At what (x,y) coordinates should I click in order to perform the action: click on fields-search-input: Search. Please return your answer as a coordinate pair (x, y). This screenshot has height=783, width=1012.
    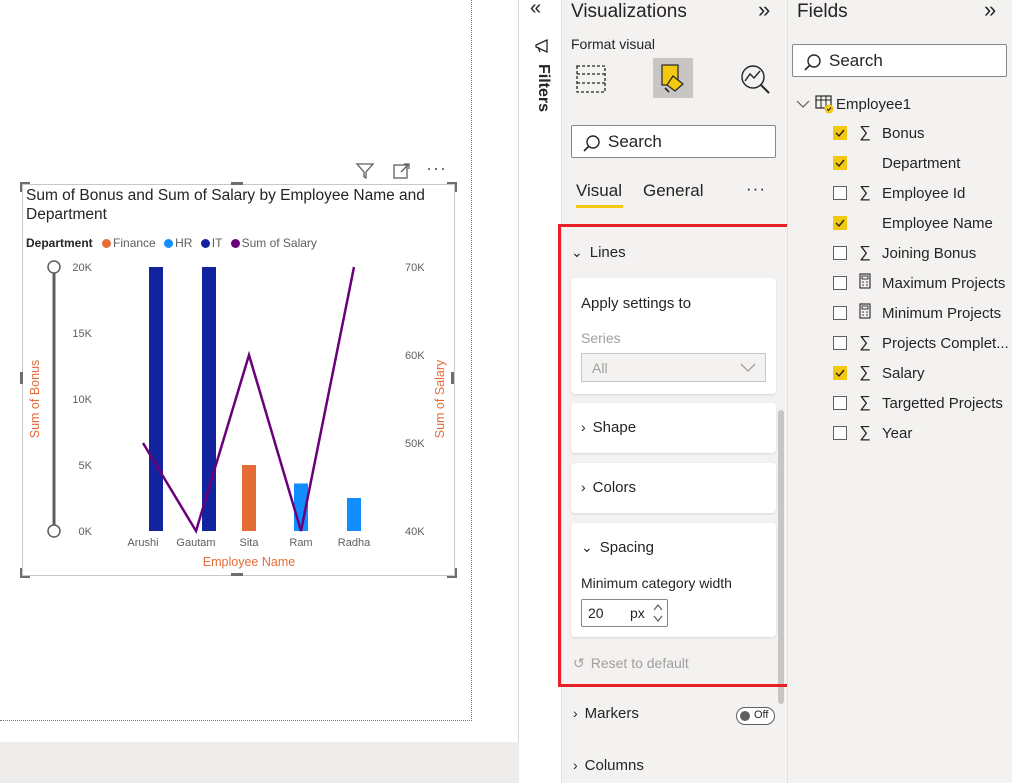
    Looking at the image, I should click on (899, 60).